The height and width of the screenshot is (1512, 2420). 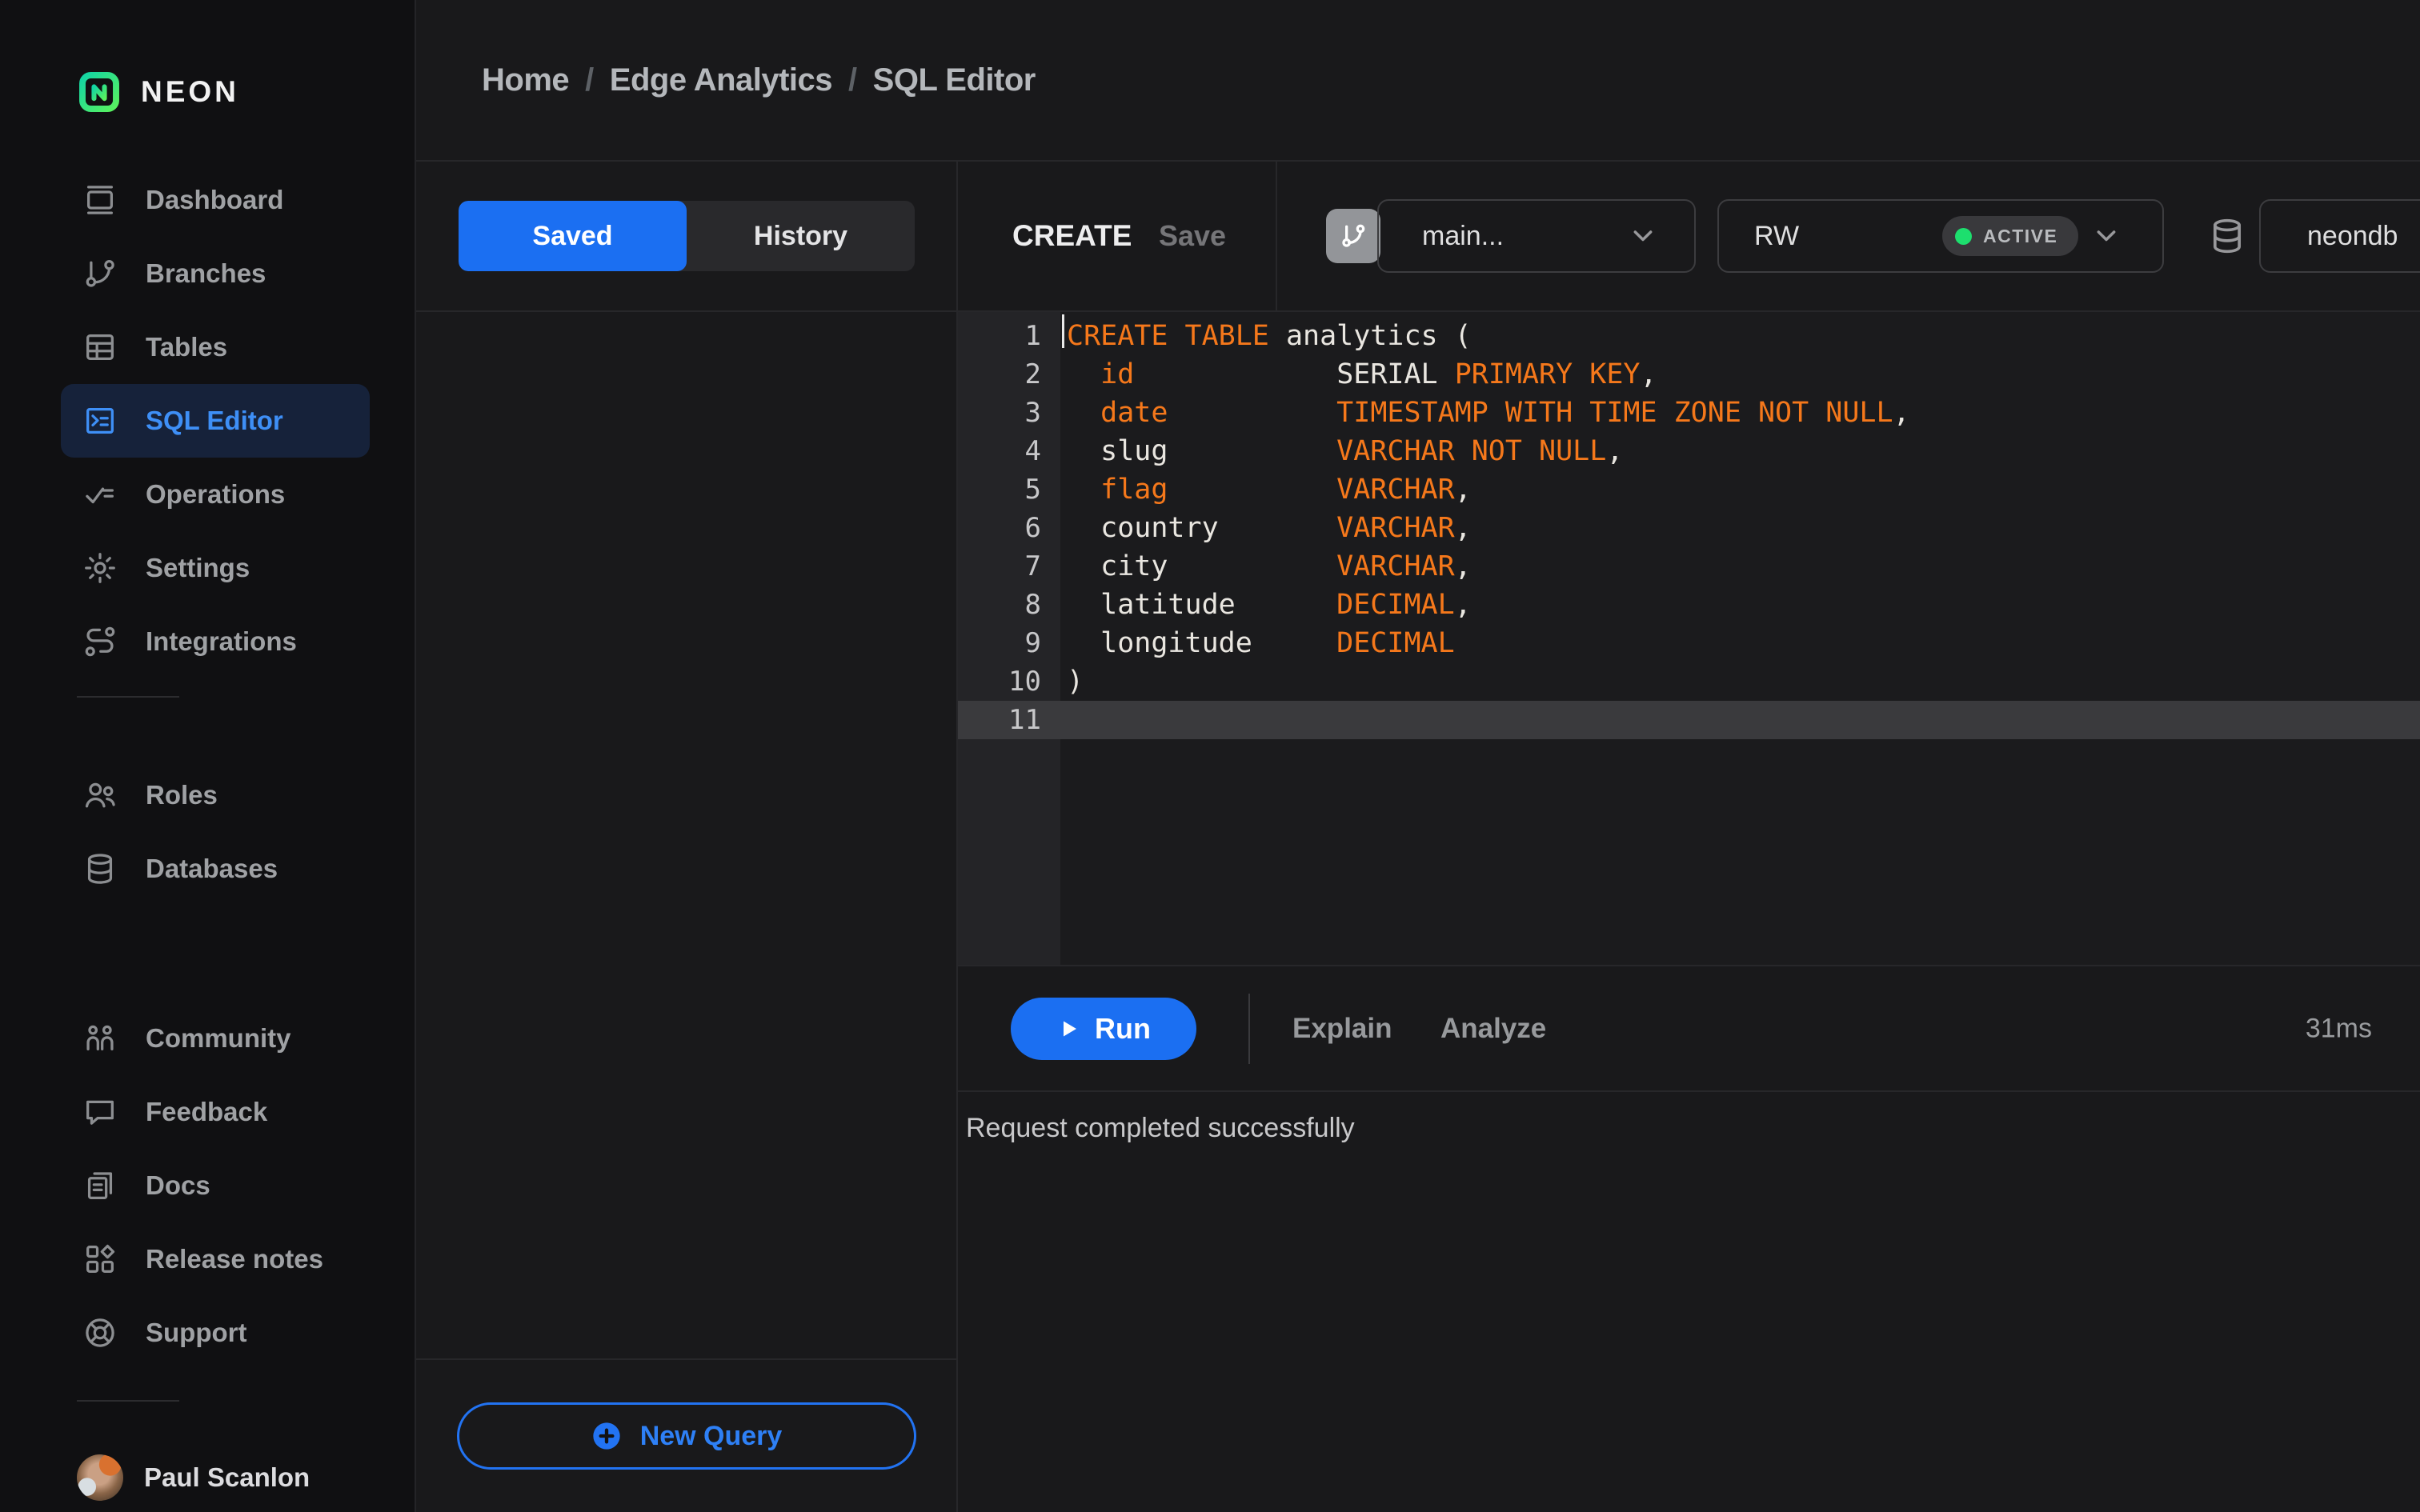 What do you see at coordinates (801, 236) in the screenshot?
I see `tab-history: History` at bounding box center [801, 236].